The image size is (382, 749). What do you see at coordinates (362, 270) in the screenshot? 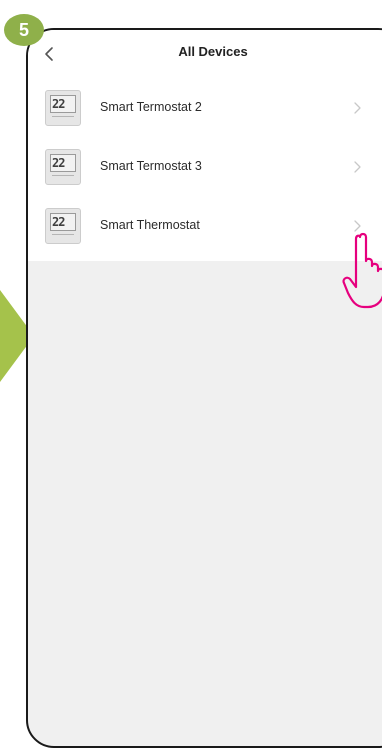
I see `tap-hand-icon` at bounding box center [362, 270].